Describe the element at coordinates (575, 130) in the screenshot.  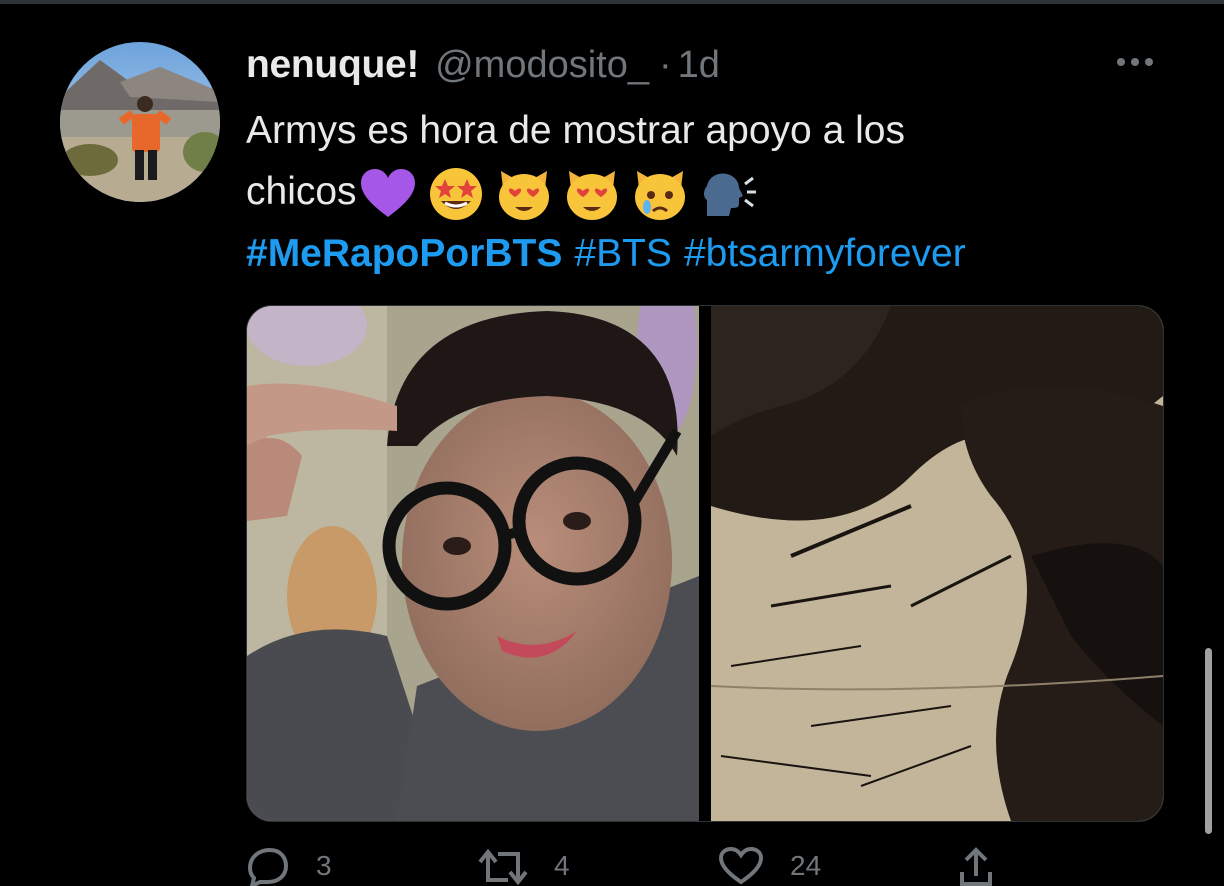
I see `tweet-text-line-1: Armys es hora de mostrar apoyo a los` at that location.